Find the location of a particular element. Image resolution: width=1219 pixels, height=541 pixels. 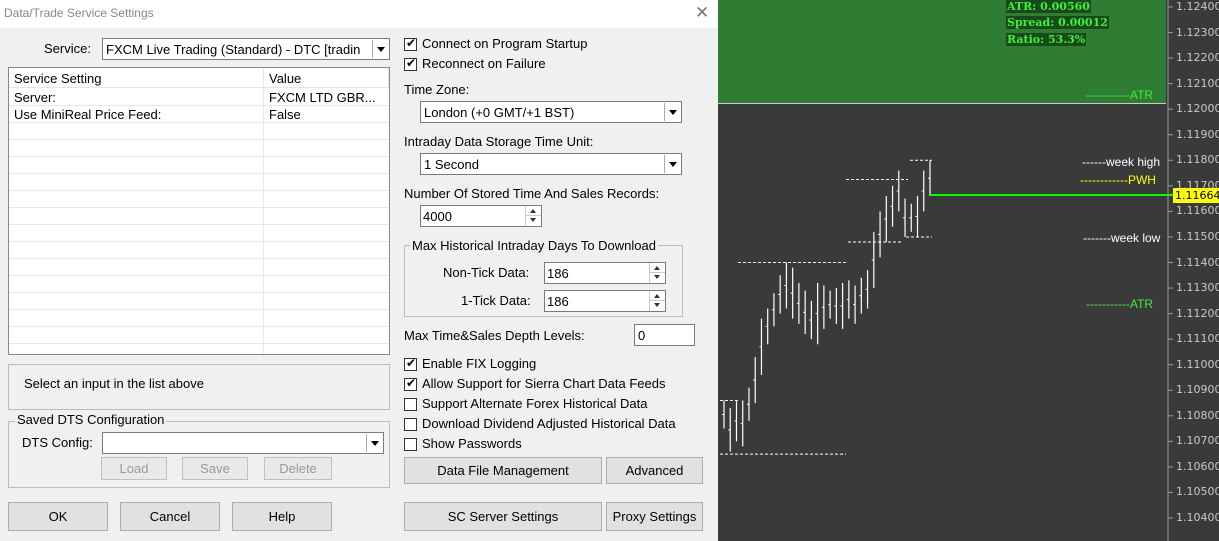

column-header-setting: Service Setting is located at coordinates (136, 78).